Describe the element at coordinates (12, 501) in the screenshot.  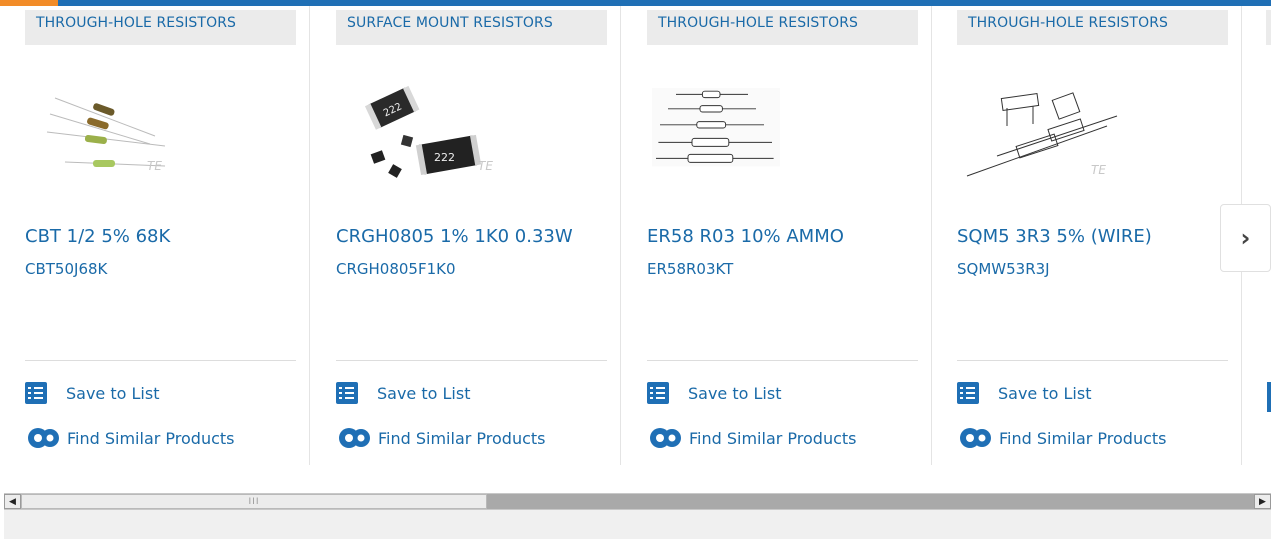
I see `scroll-left-button: ◀` at that location.